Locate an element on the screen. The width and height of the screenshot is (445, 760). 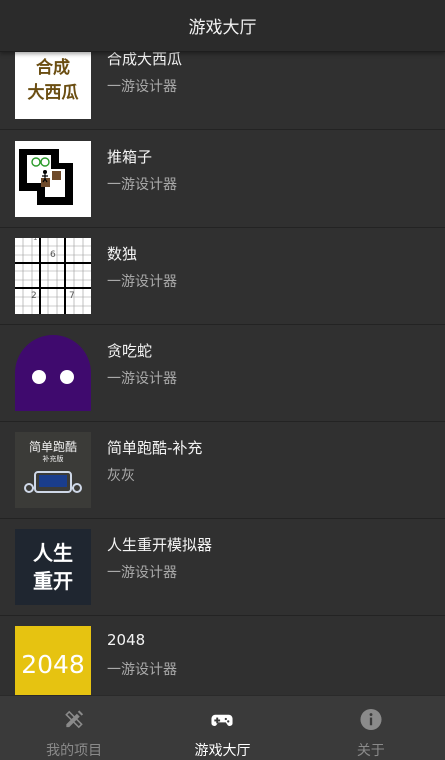
game-thumbnail-sudoku: 6 2 7 1 is located at coordinates (53, 276).